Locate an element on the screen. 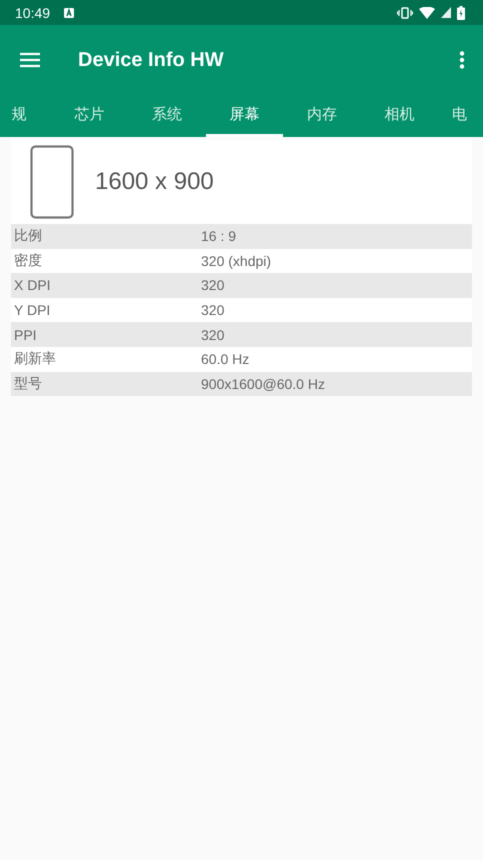 The height and width of the screenshot is (860, 483). vibrate-icon is located at coordinates (405, 12).